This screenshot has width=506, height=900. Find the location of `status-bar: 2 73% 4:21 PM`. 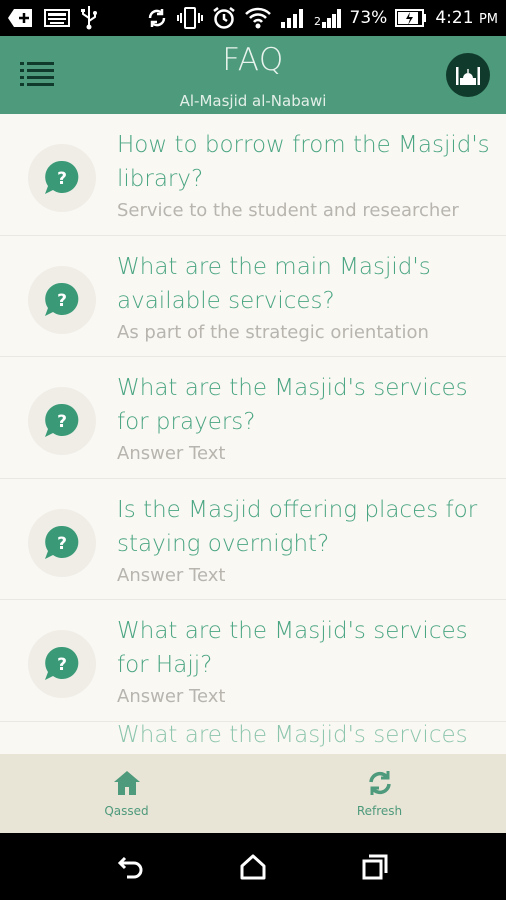

status-bar: 2 73% 4:21 PM is located at coordinates (253, 18).